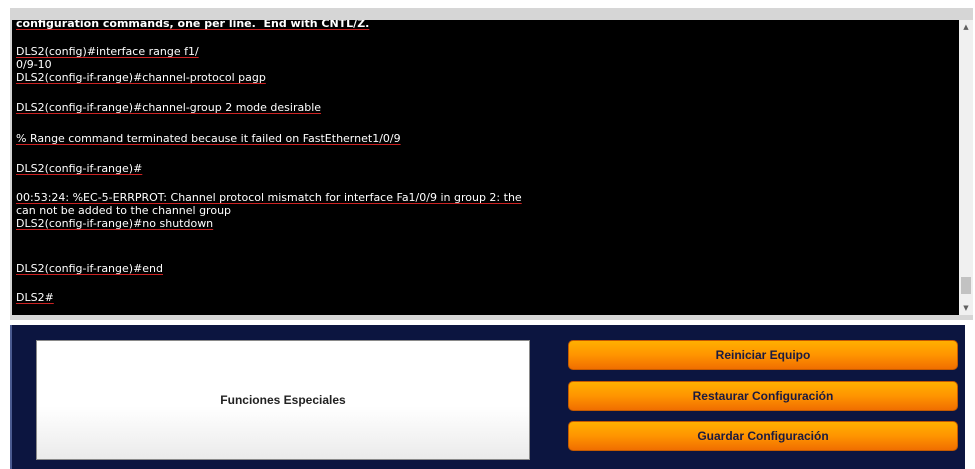 The image size is (975, 469). Describe the element at coordinates (34, 64) in the screenshot. I see `terminal-line: 0/9-10` at that location.